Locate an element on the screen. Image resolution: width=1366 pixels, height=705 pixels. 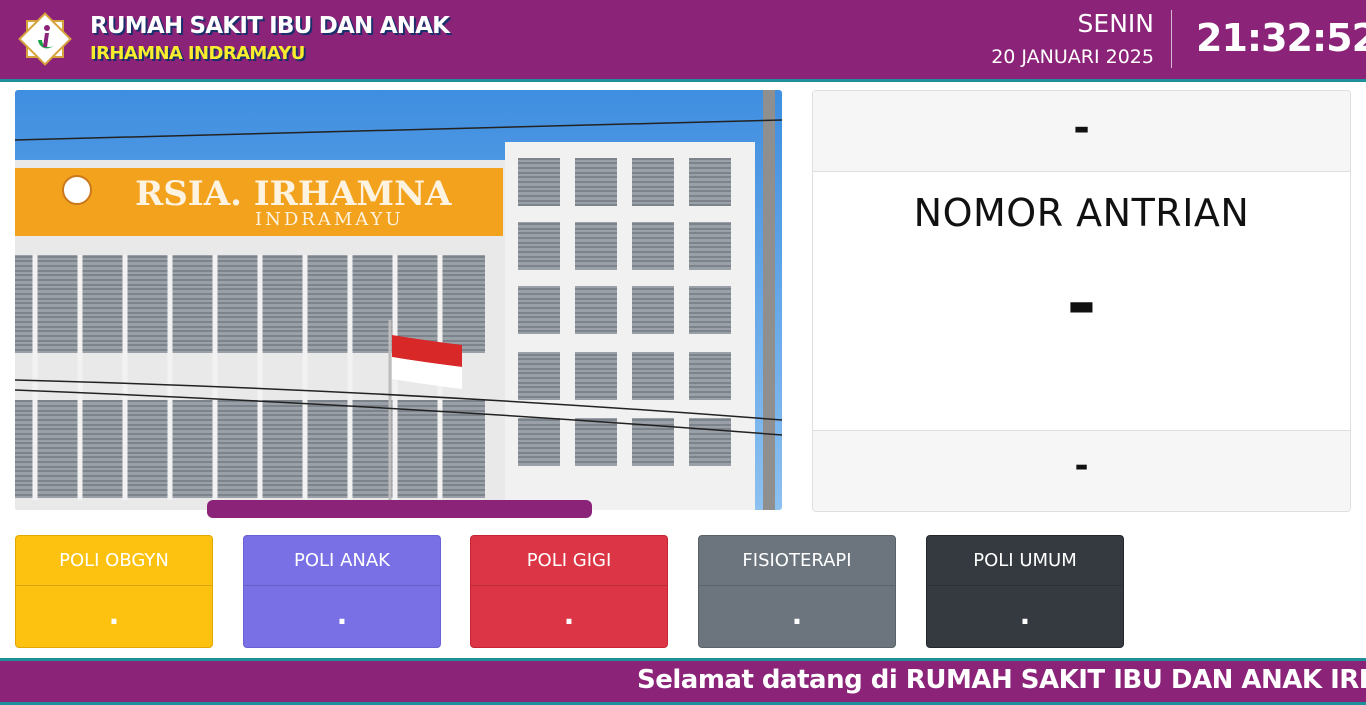
header-divider is located at coordinates (1171, 39).